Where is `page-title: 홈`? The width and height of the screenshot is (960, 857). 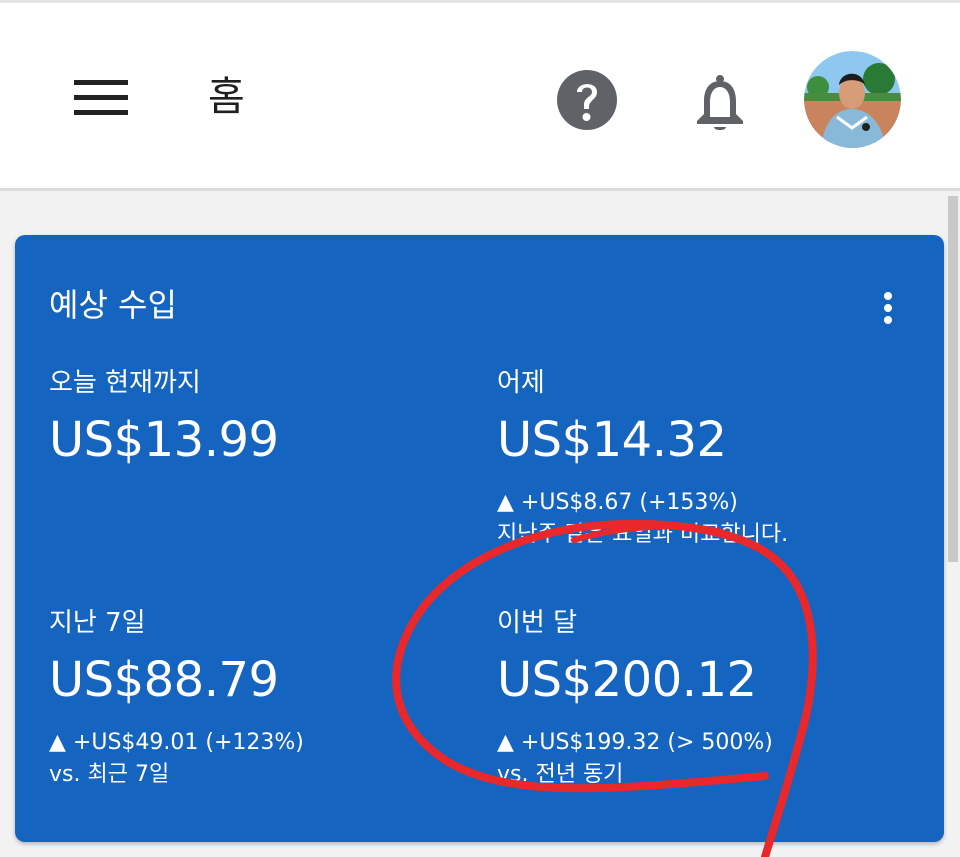
page-title: 홈 is located at coordinates (226, 97).